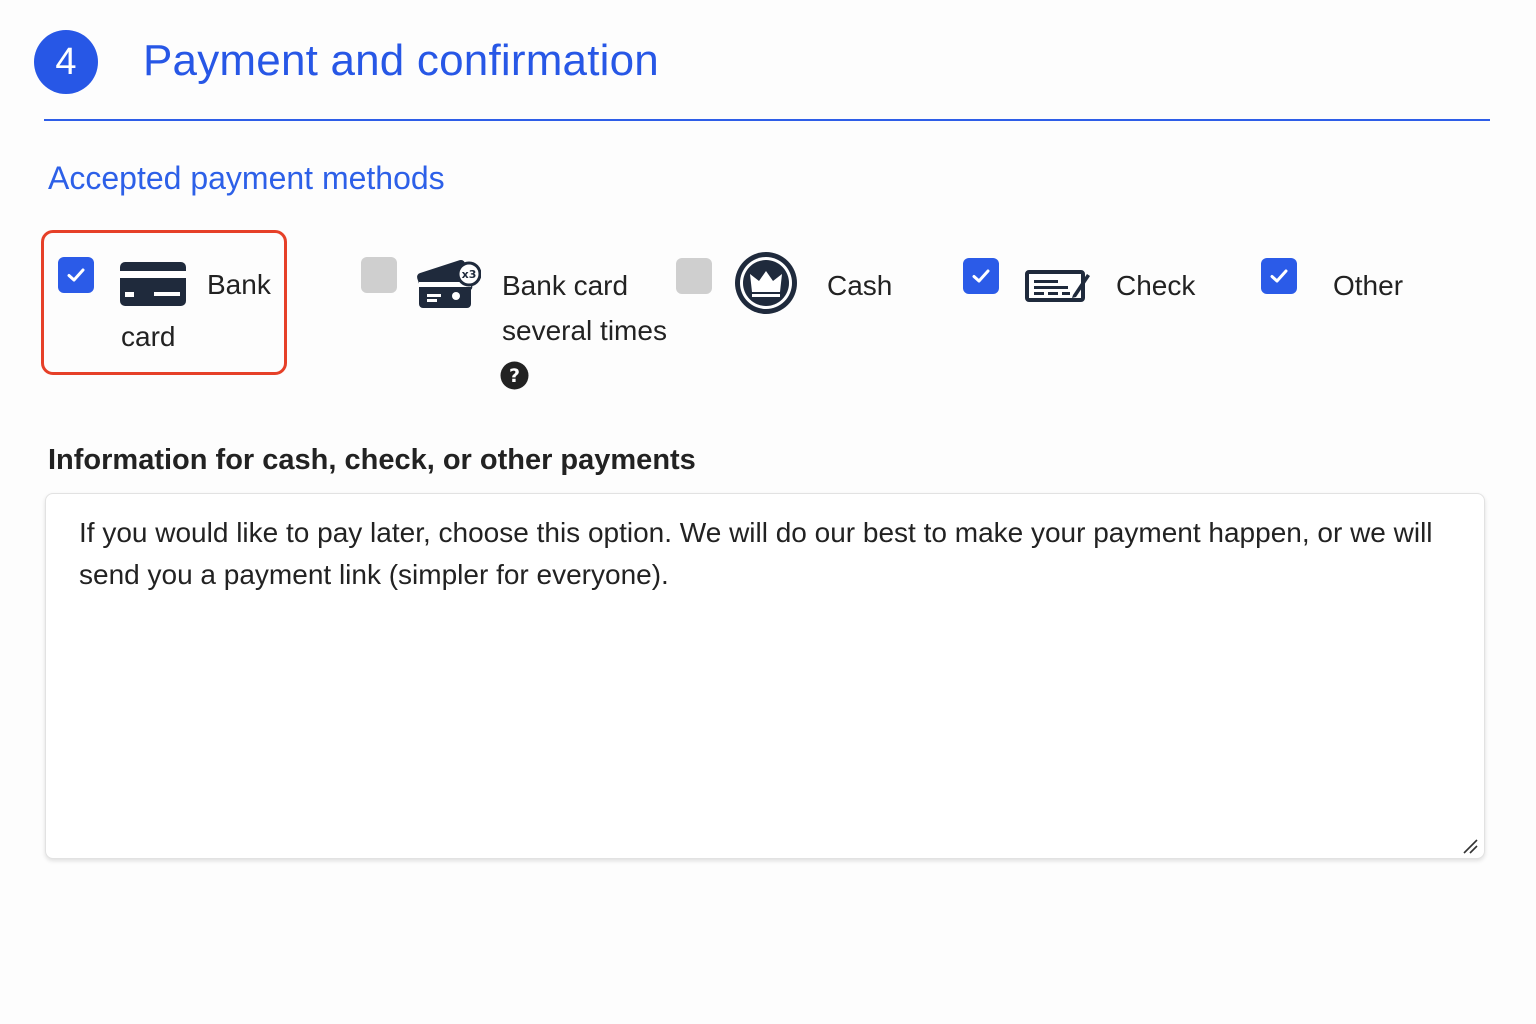 The height and width of the screenshot is (1024, 1536). What do you see at coordinates (246, 178) in the screenshot?
I see `payment-methods-heading: Accepted payment methods` at bounding box center [246, 178].